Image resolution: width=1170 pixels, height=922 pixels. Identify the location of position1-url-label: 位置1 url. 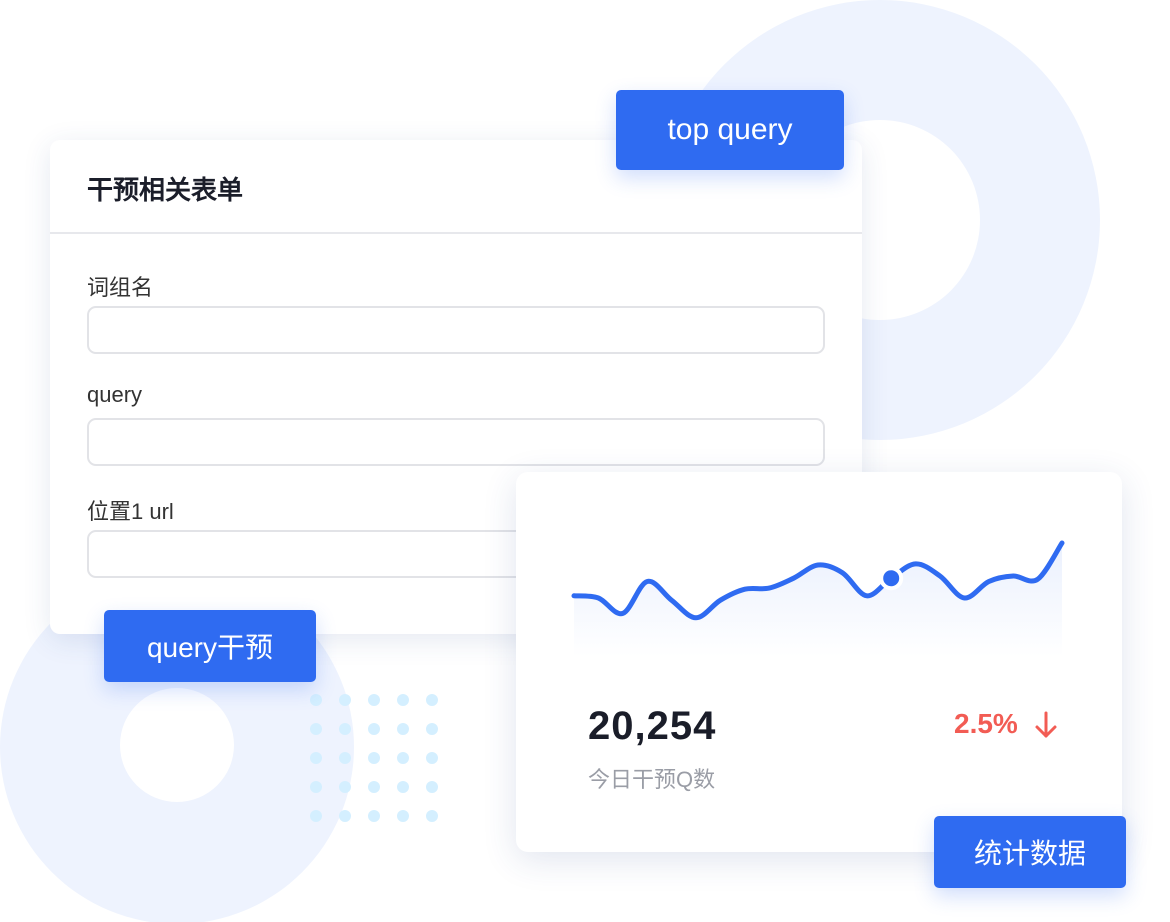
(130, 511).